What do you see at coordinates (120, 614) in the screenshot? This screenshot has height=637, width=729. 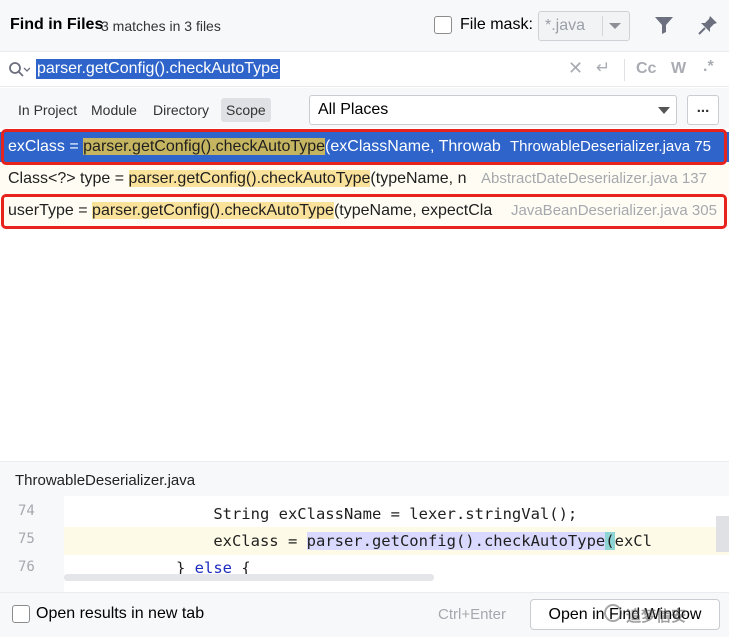 I see `open-new-tab-label: Open results in new tab` at bounding box center [120, 614].